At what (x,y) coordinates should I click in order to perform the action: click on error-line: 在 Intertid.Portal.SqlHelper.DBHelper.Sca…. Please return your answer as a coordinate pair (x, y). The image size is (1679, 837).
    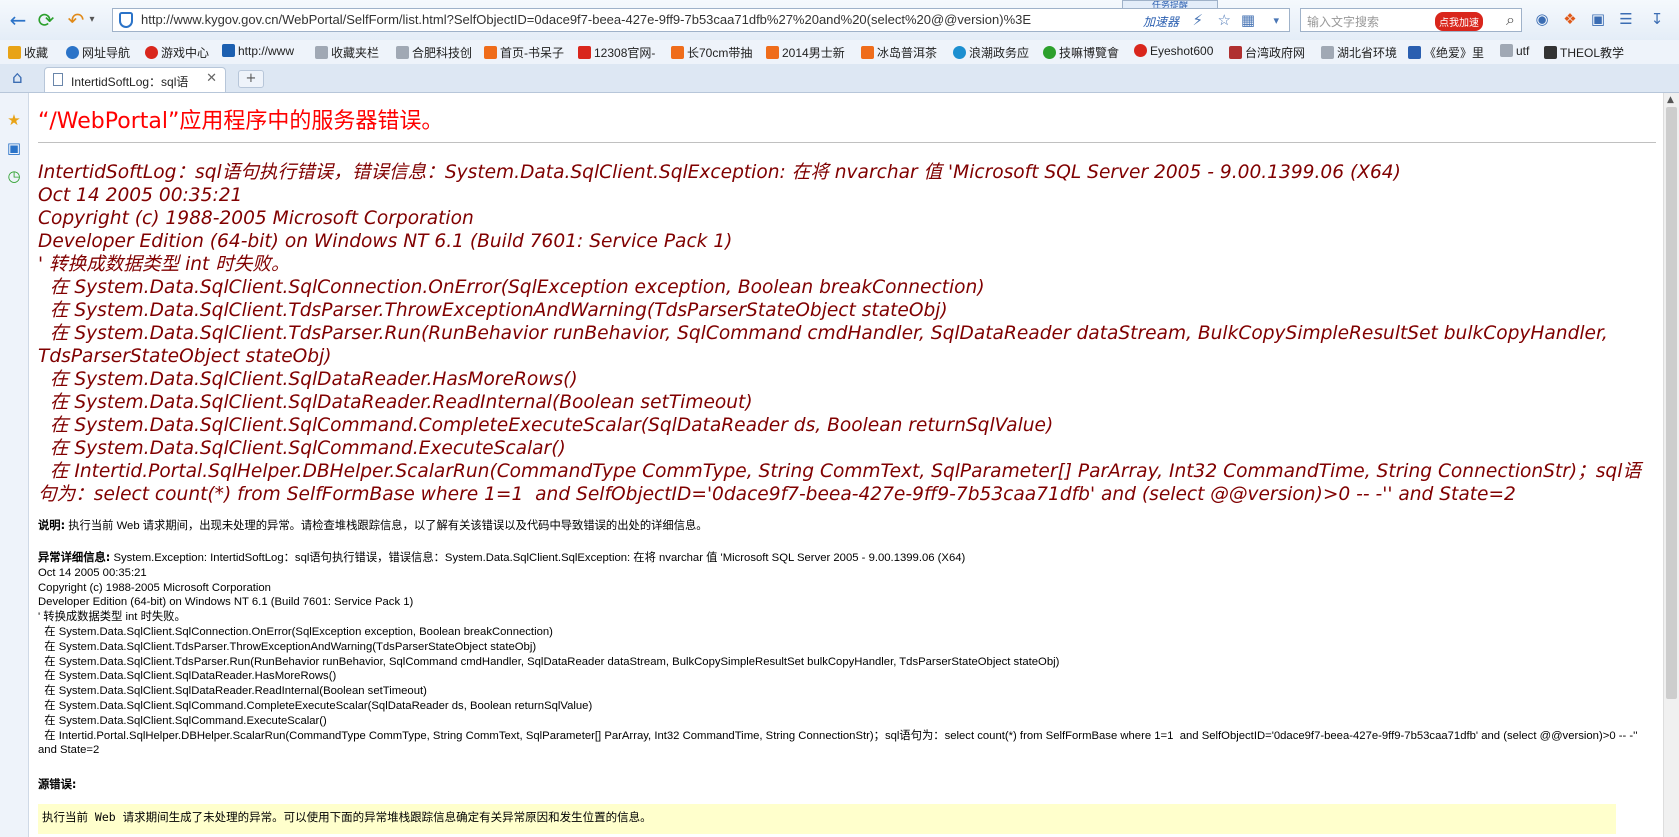
    Looking at the image, I should click on (839, 483).